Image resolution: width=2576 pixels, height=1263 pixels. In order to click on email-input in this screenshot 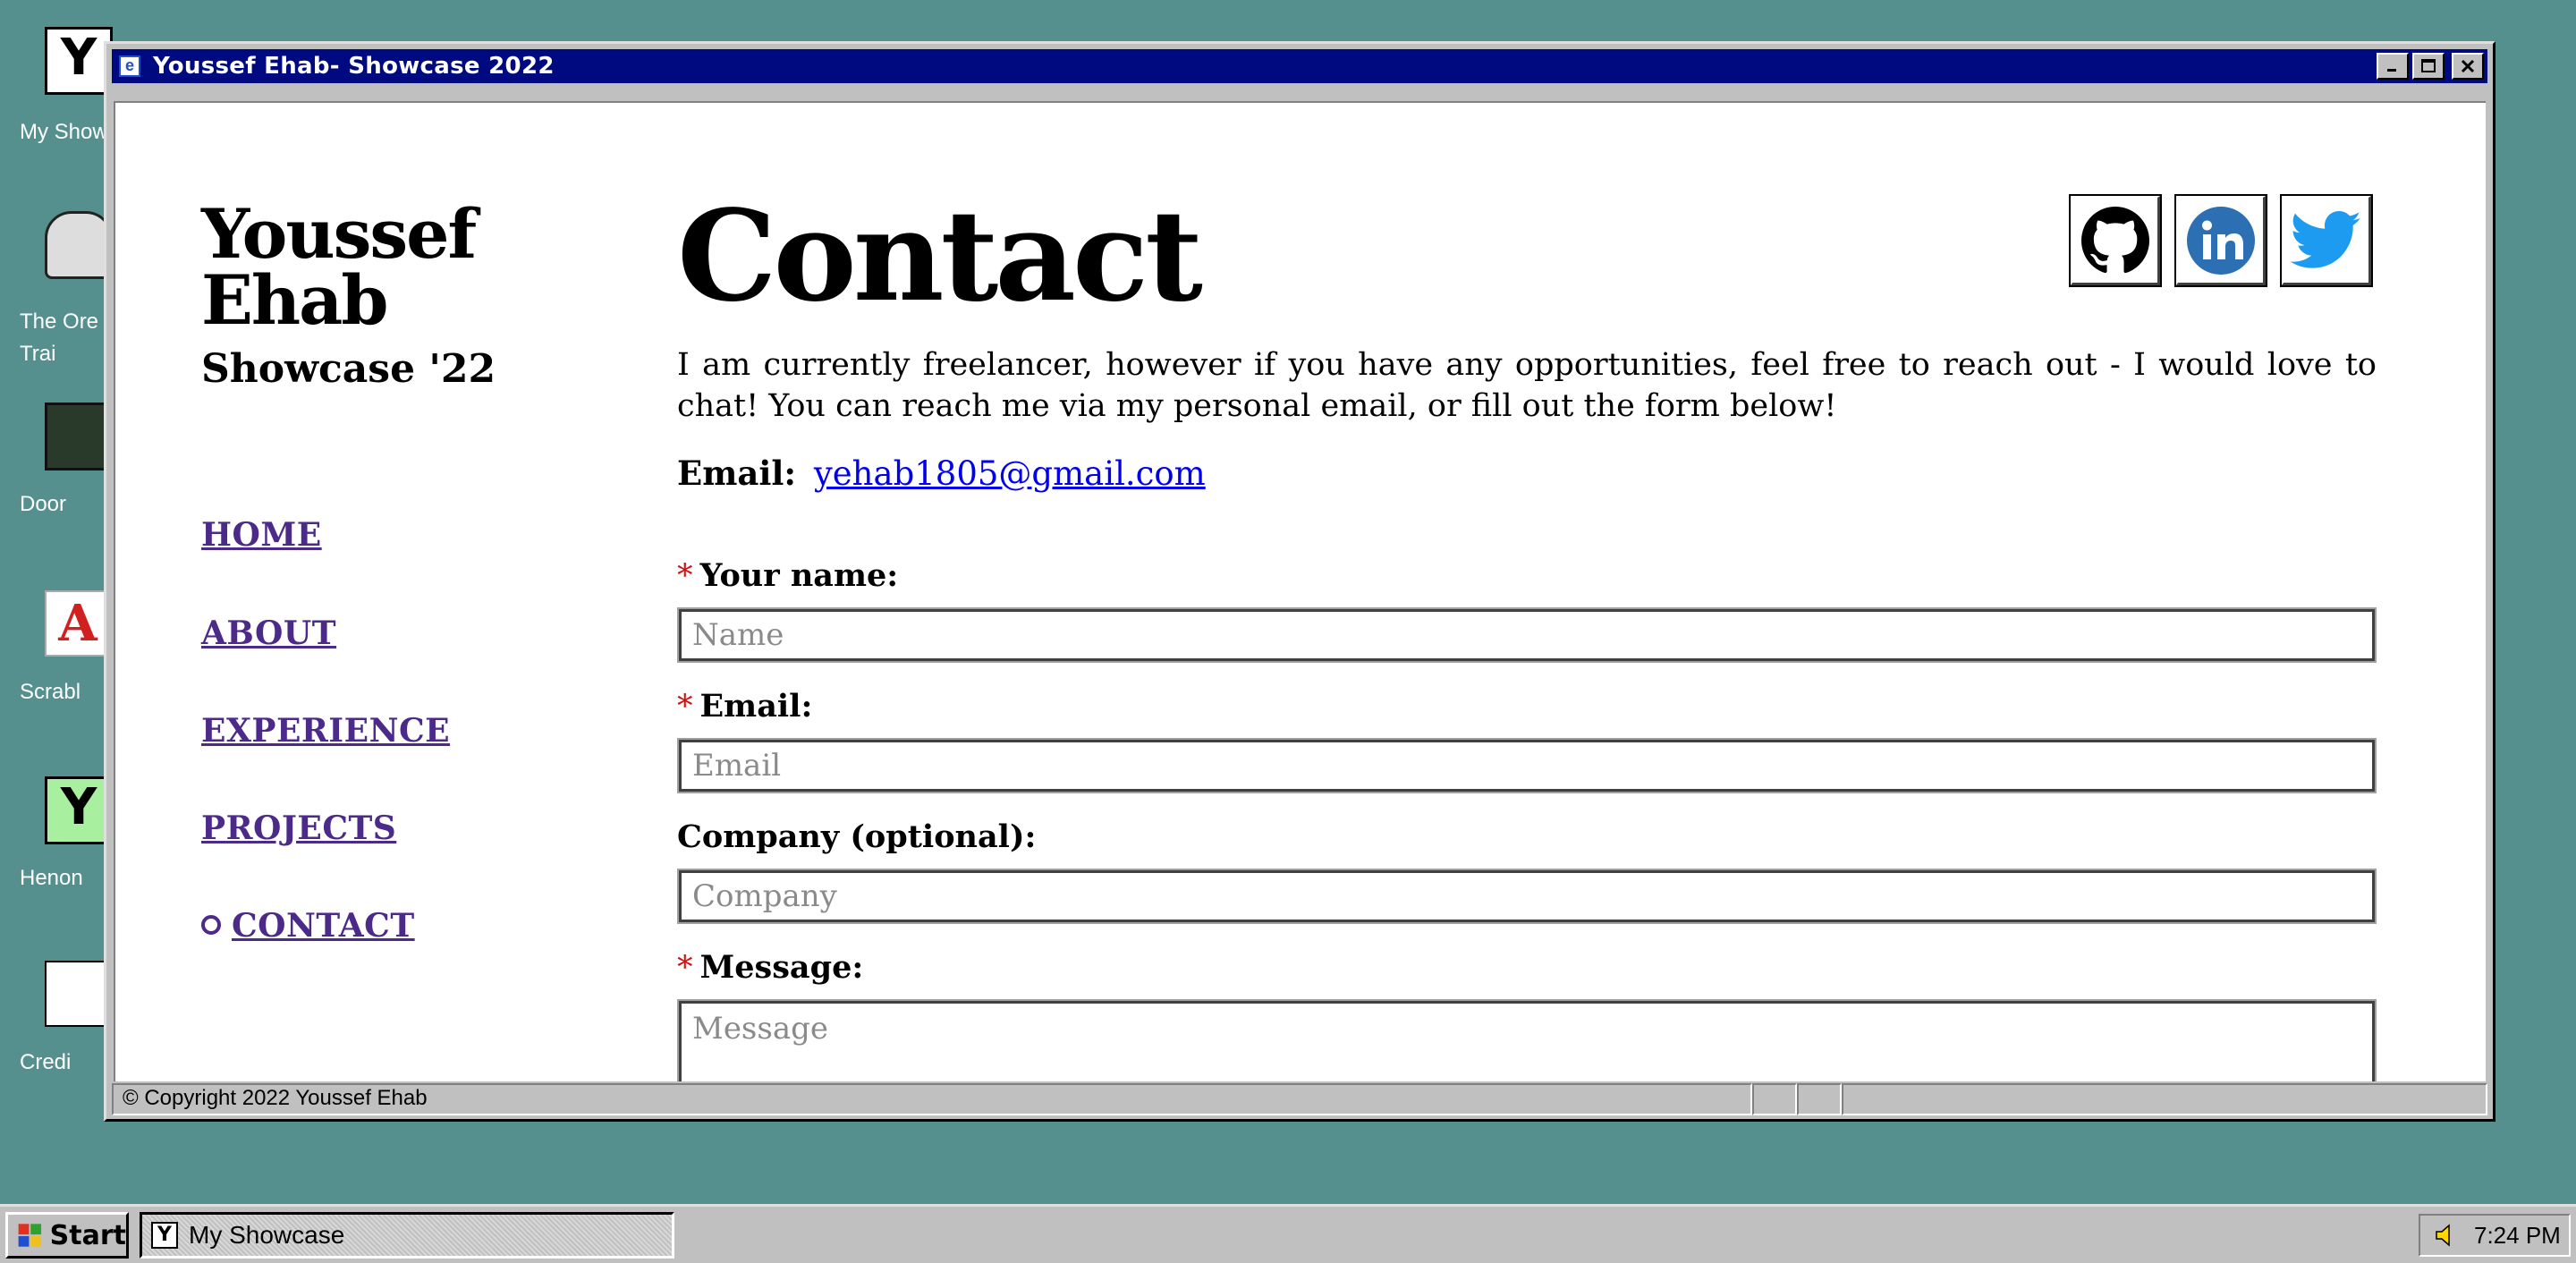, I will do `click(1527, 765)`.